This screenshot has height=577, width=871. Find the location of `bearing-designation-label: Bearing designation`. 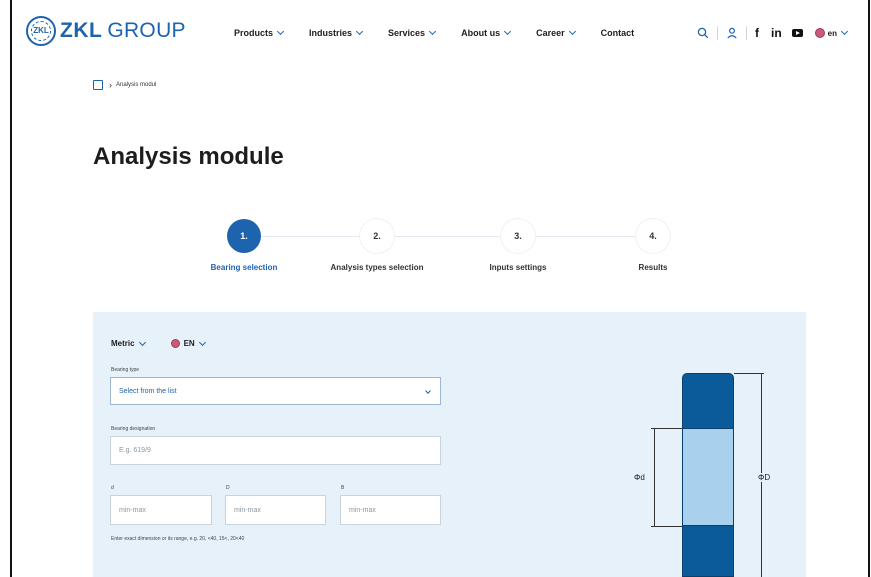

bearing-designation-label: Bearing designation is located at coordinates (133, 429).